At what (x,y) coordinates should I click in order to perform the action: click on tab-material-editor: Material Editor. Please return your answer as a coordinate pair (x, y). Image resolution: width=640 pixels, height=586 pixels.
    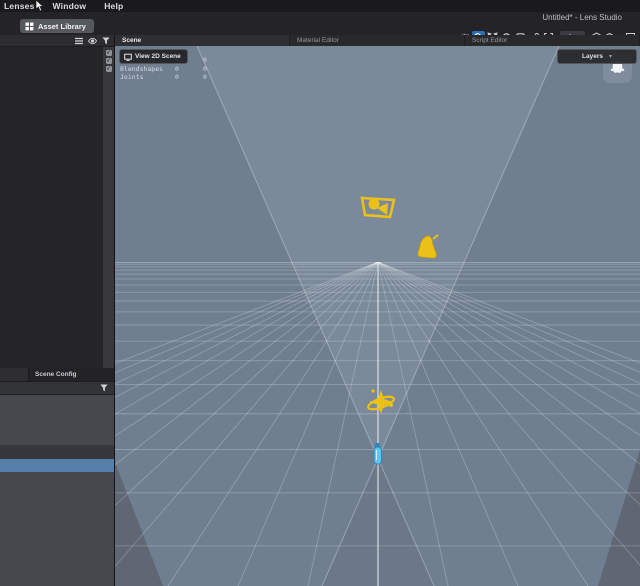
    Looking at the image, I should click on (377, 40).